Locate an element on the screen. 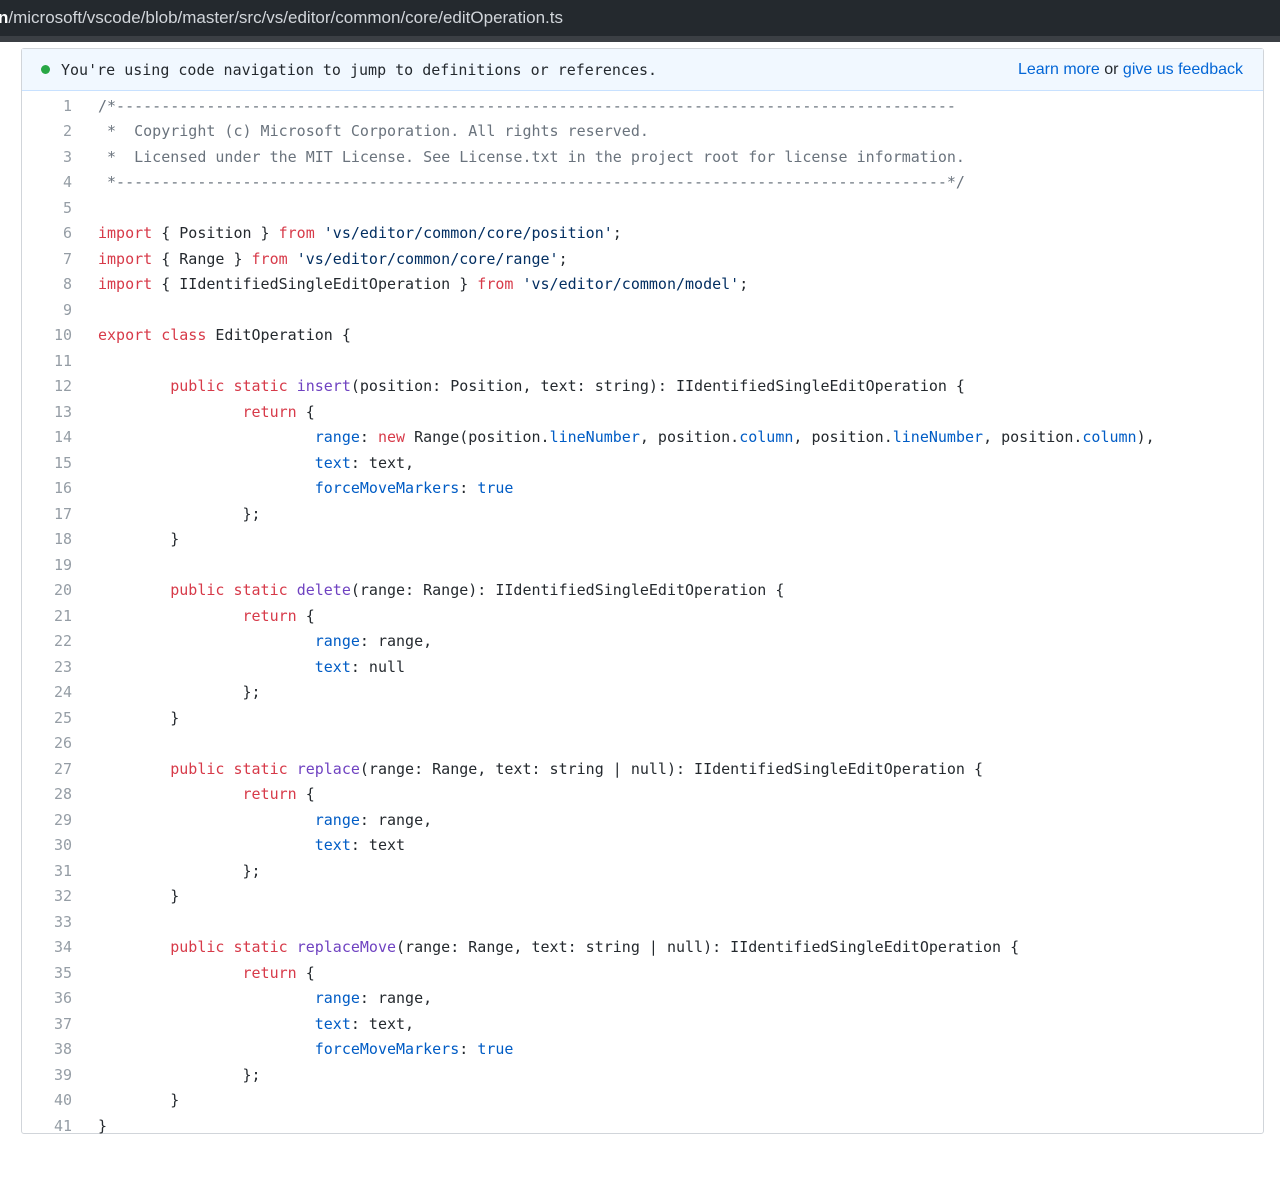  line-number: 37 is located at coordinates (60, 1024).